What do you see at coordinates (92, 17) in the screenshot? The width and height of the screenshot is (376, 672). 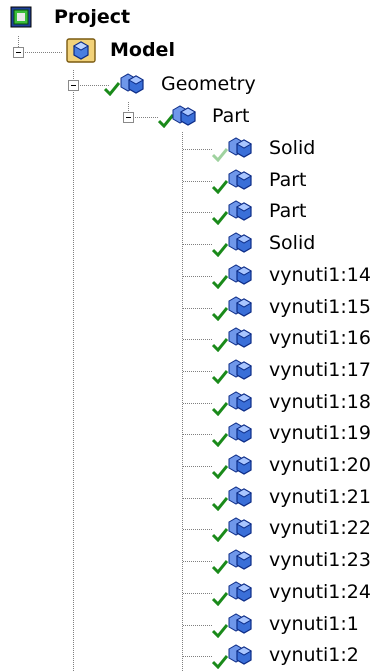 I see `tree-node-label: Project` at bounding box center [92, 17].